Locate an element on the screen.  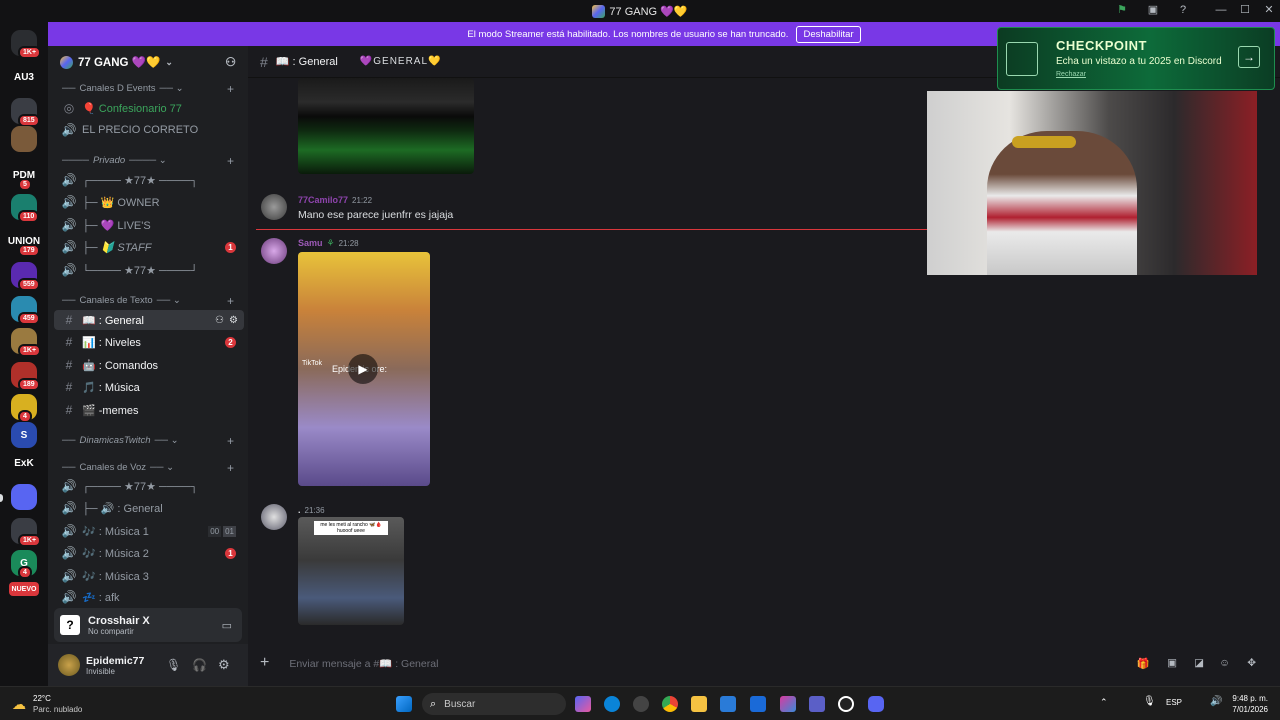
clock-date: 7/01/2026 is located at coordinates (1248, 709).